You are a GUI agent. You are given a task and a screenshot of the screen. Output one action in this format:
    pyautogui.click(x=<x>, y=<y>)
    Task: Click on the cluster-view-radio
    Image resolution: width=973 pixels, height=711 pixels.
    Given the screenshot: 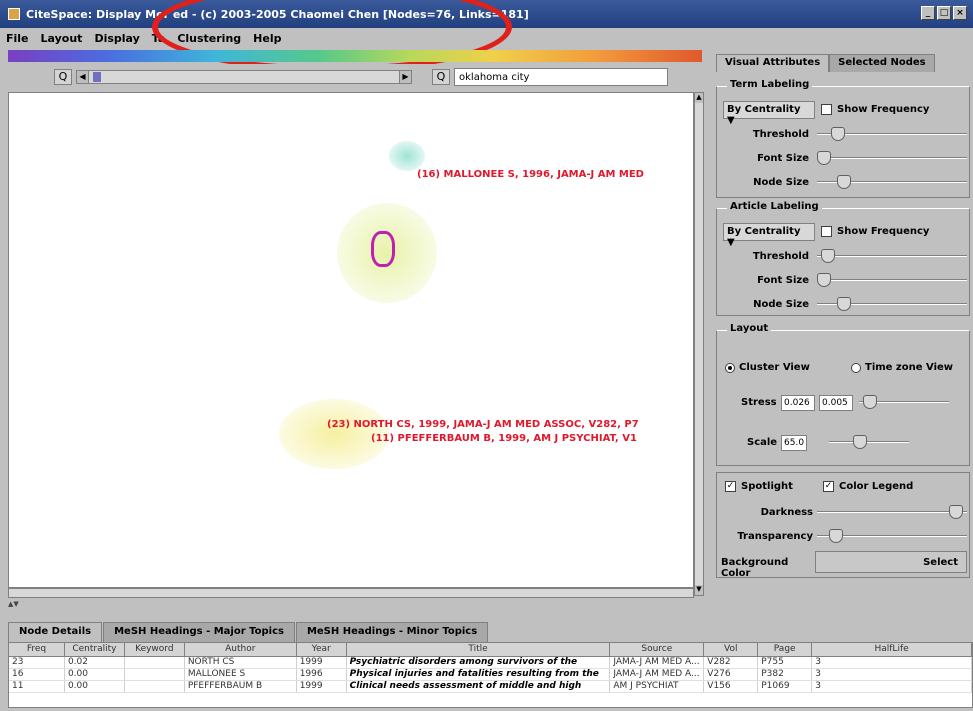 What is the action you would take?
    pyautogui.click(x=730, y=368)
    